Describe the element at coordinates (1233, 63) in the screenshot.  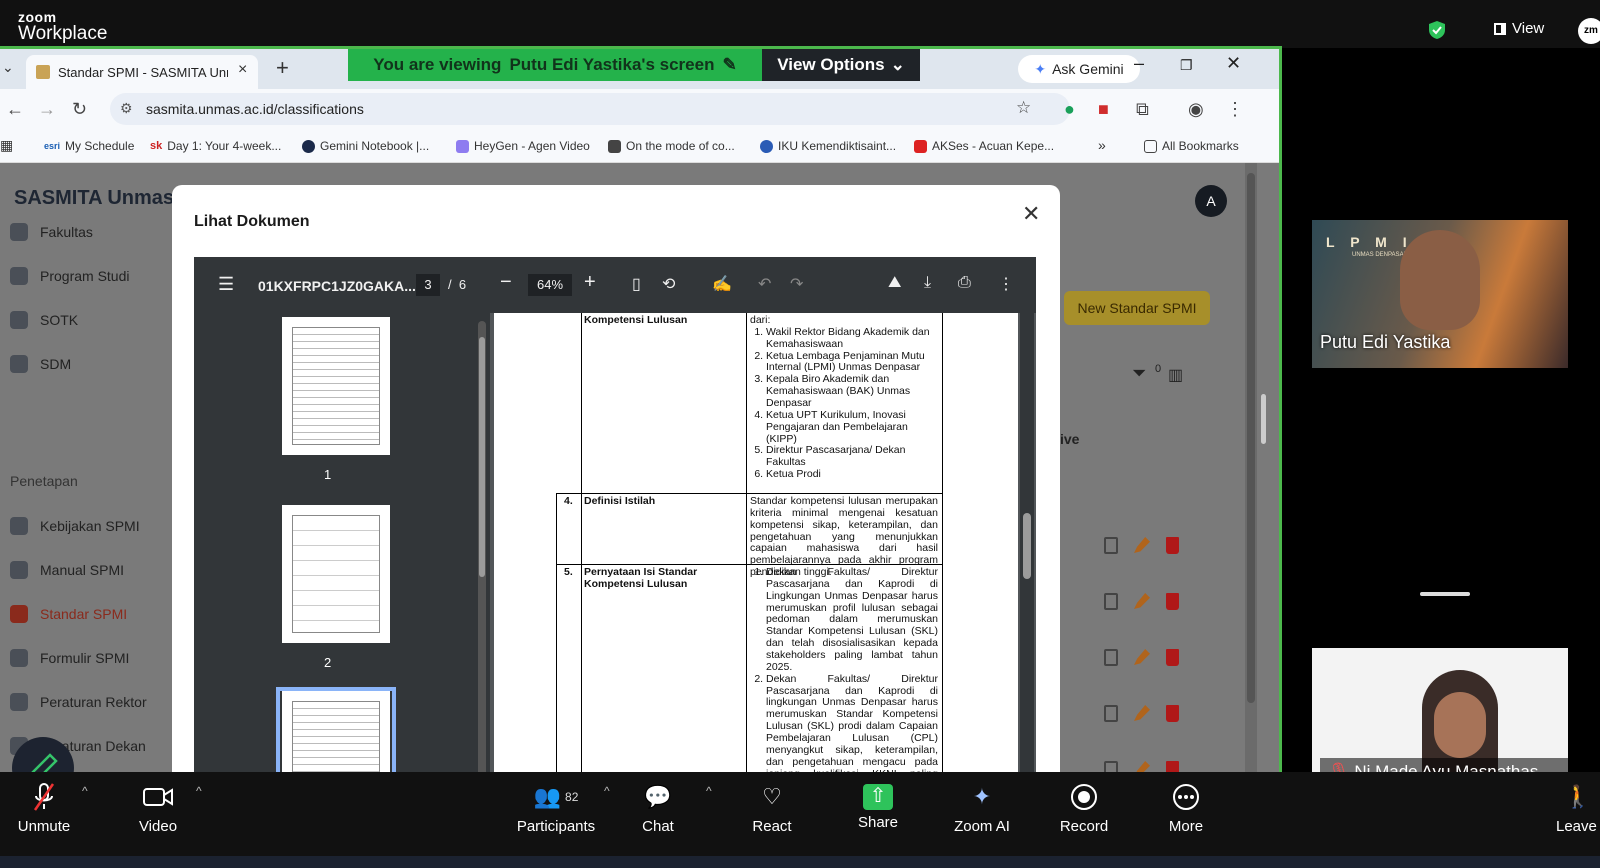
I see `window-close-icon: ✕` at that location.